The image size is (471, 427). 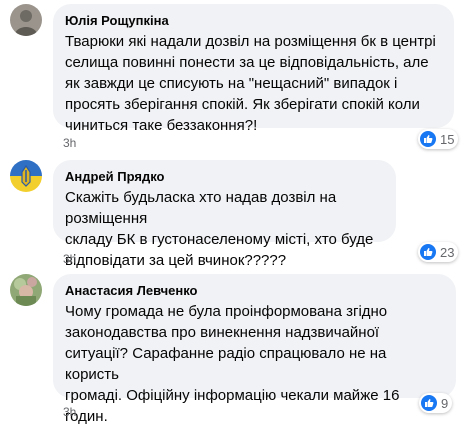 What do you see at coordinates (254, 290) in the screenshot?
I see `comment-author: Анастасия Левченко` at bounding box center [254, 290].